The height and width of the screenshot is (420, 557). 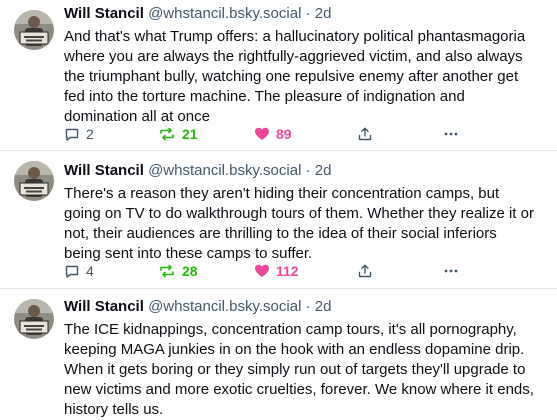 I want to click on reply-button: 4, so click(x=79, y=271).